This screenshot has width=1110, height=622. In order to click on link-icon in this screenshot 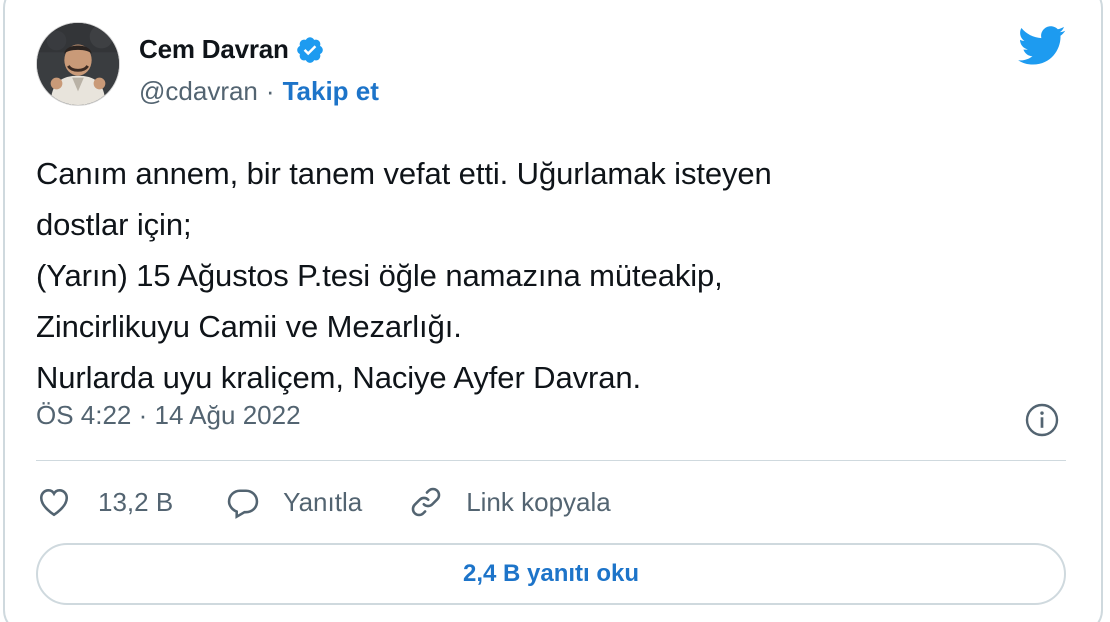, I will do `click(426, 502)`.